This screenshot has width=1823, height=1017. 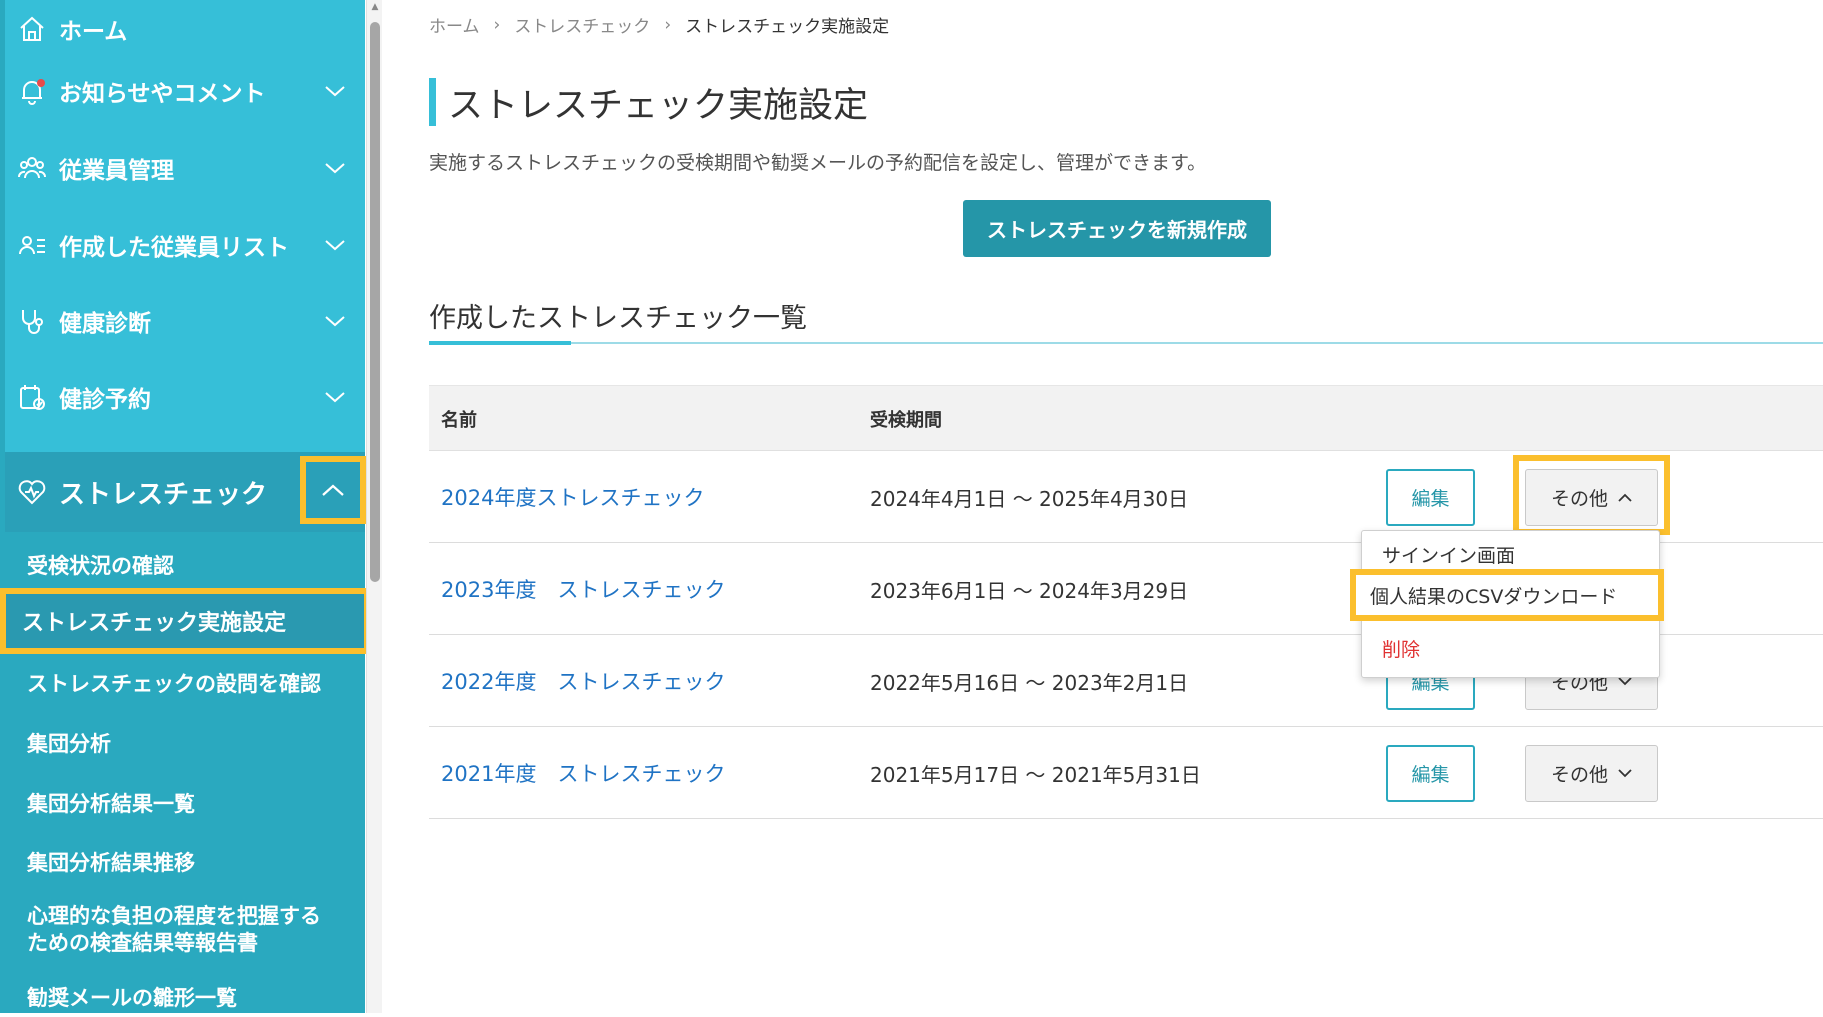 What do you see at coordinates (648, 102) in the screenshot?
I see `page-title: ストレスチェック実施設定` at bounding box center [648, 102].